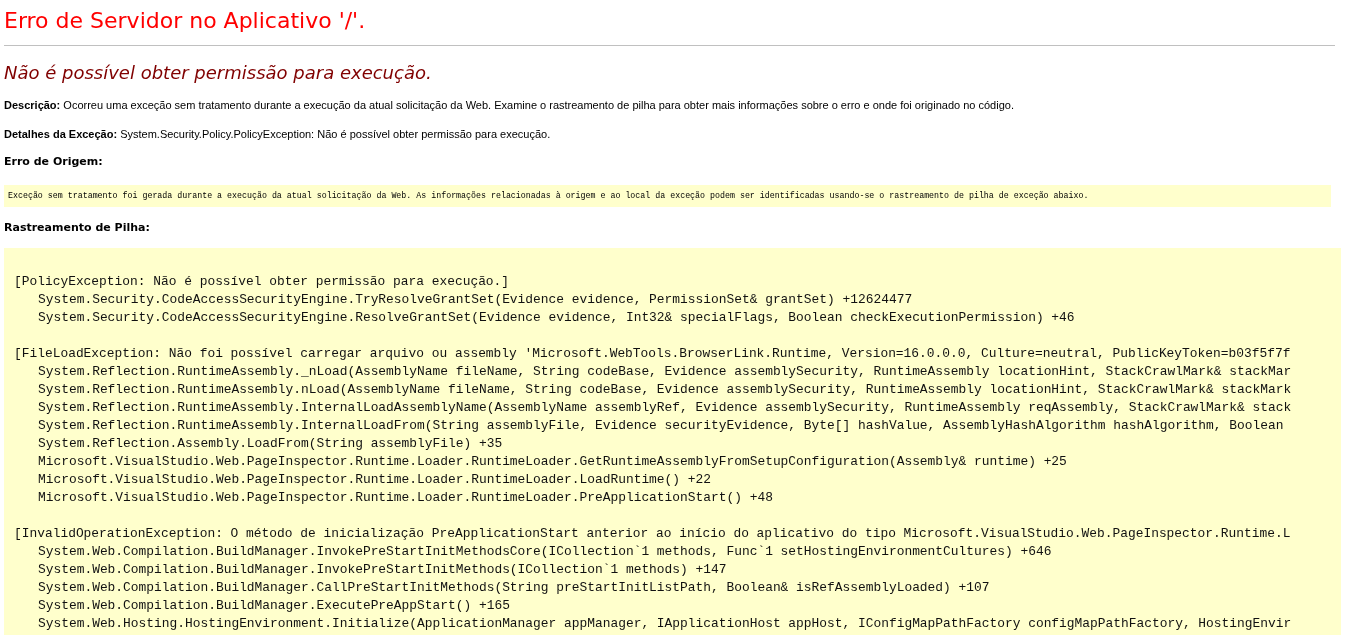 Image resolution: width=1345 pixels, height=635 pixels. I want to click on stack-frame-line: System.Reflection.RuntimeAssembly.InternalLoadAssemblyName(AssemblyName assemblyRef, Evidence assemblySecurity, RuntimeAssembly reqAssembly, StackCrawlMark& stack, so click(664, 408).